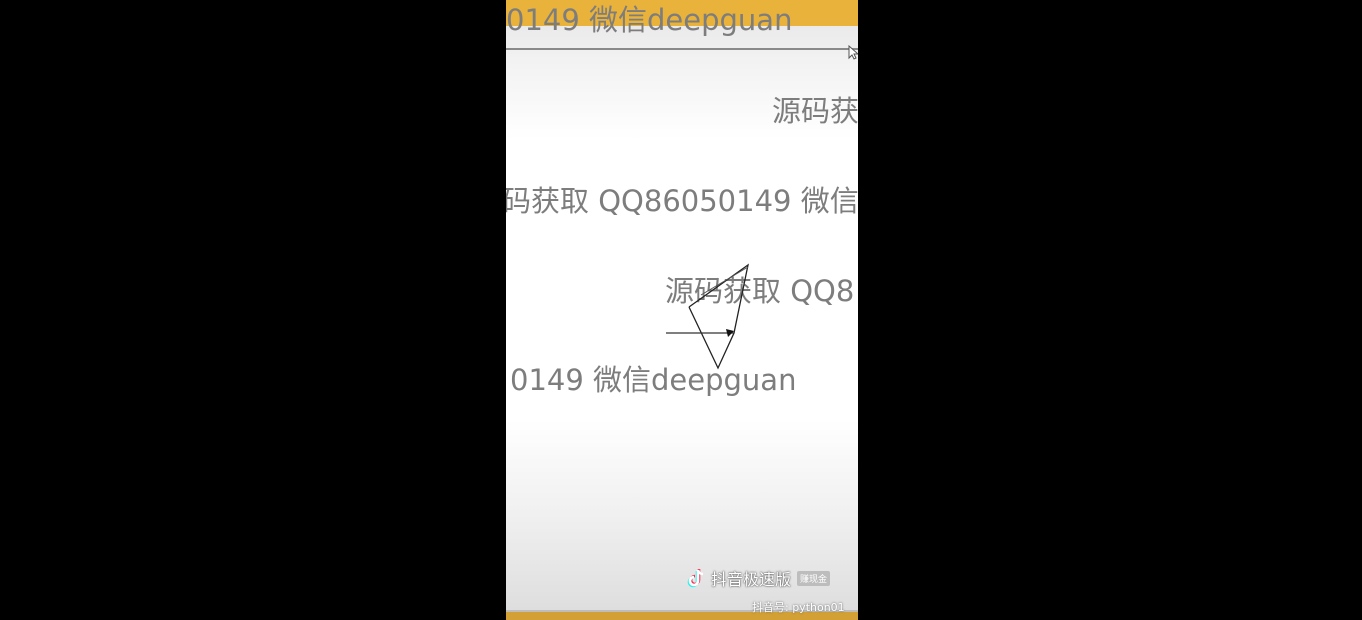 This screenshot has height=620, width=1362. I want to click on brand-app-name: 抖音极速版, so click(751, 579).